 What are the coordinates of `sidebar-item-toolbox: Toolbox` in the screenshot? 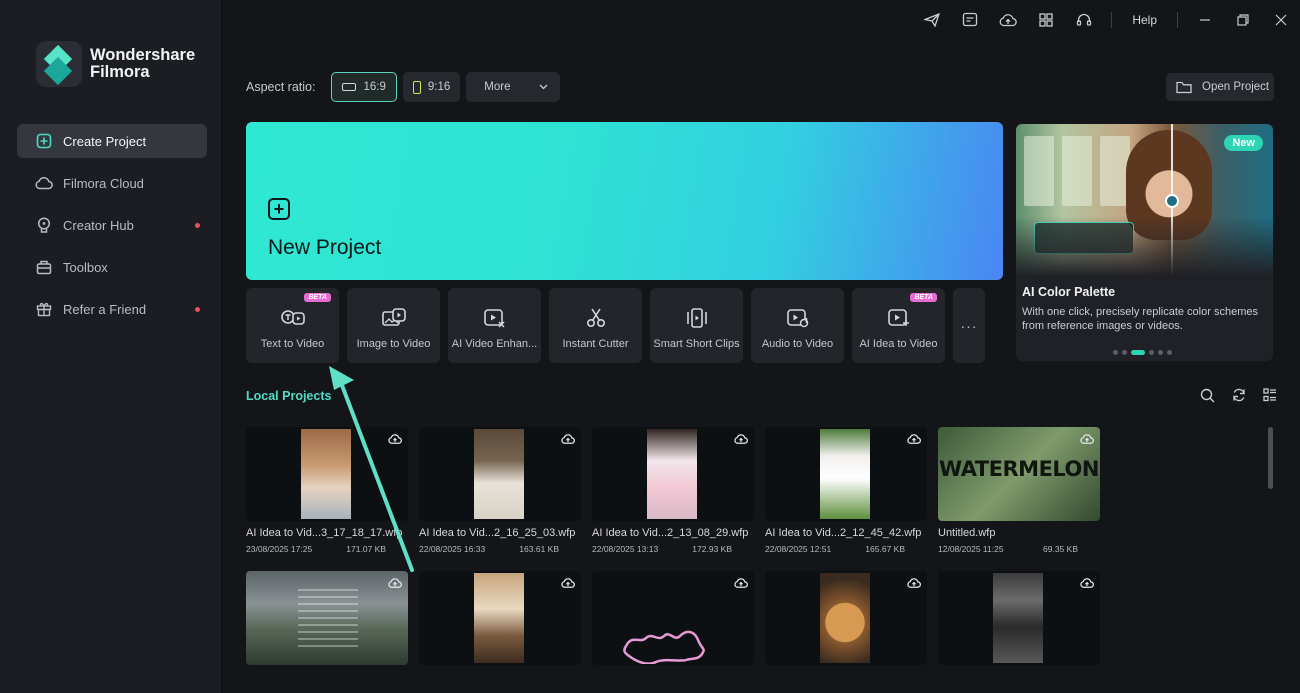 It's located at (112, 267).